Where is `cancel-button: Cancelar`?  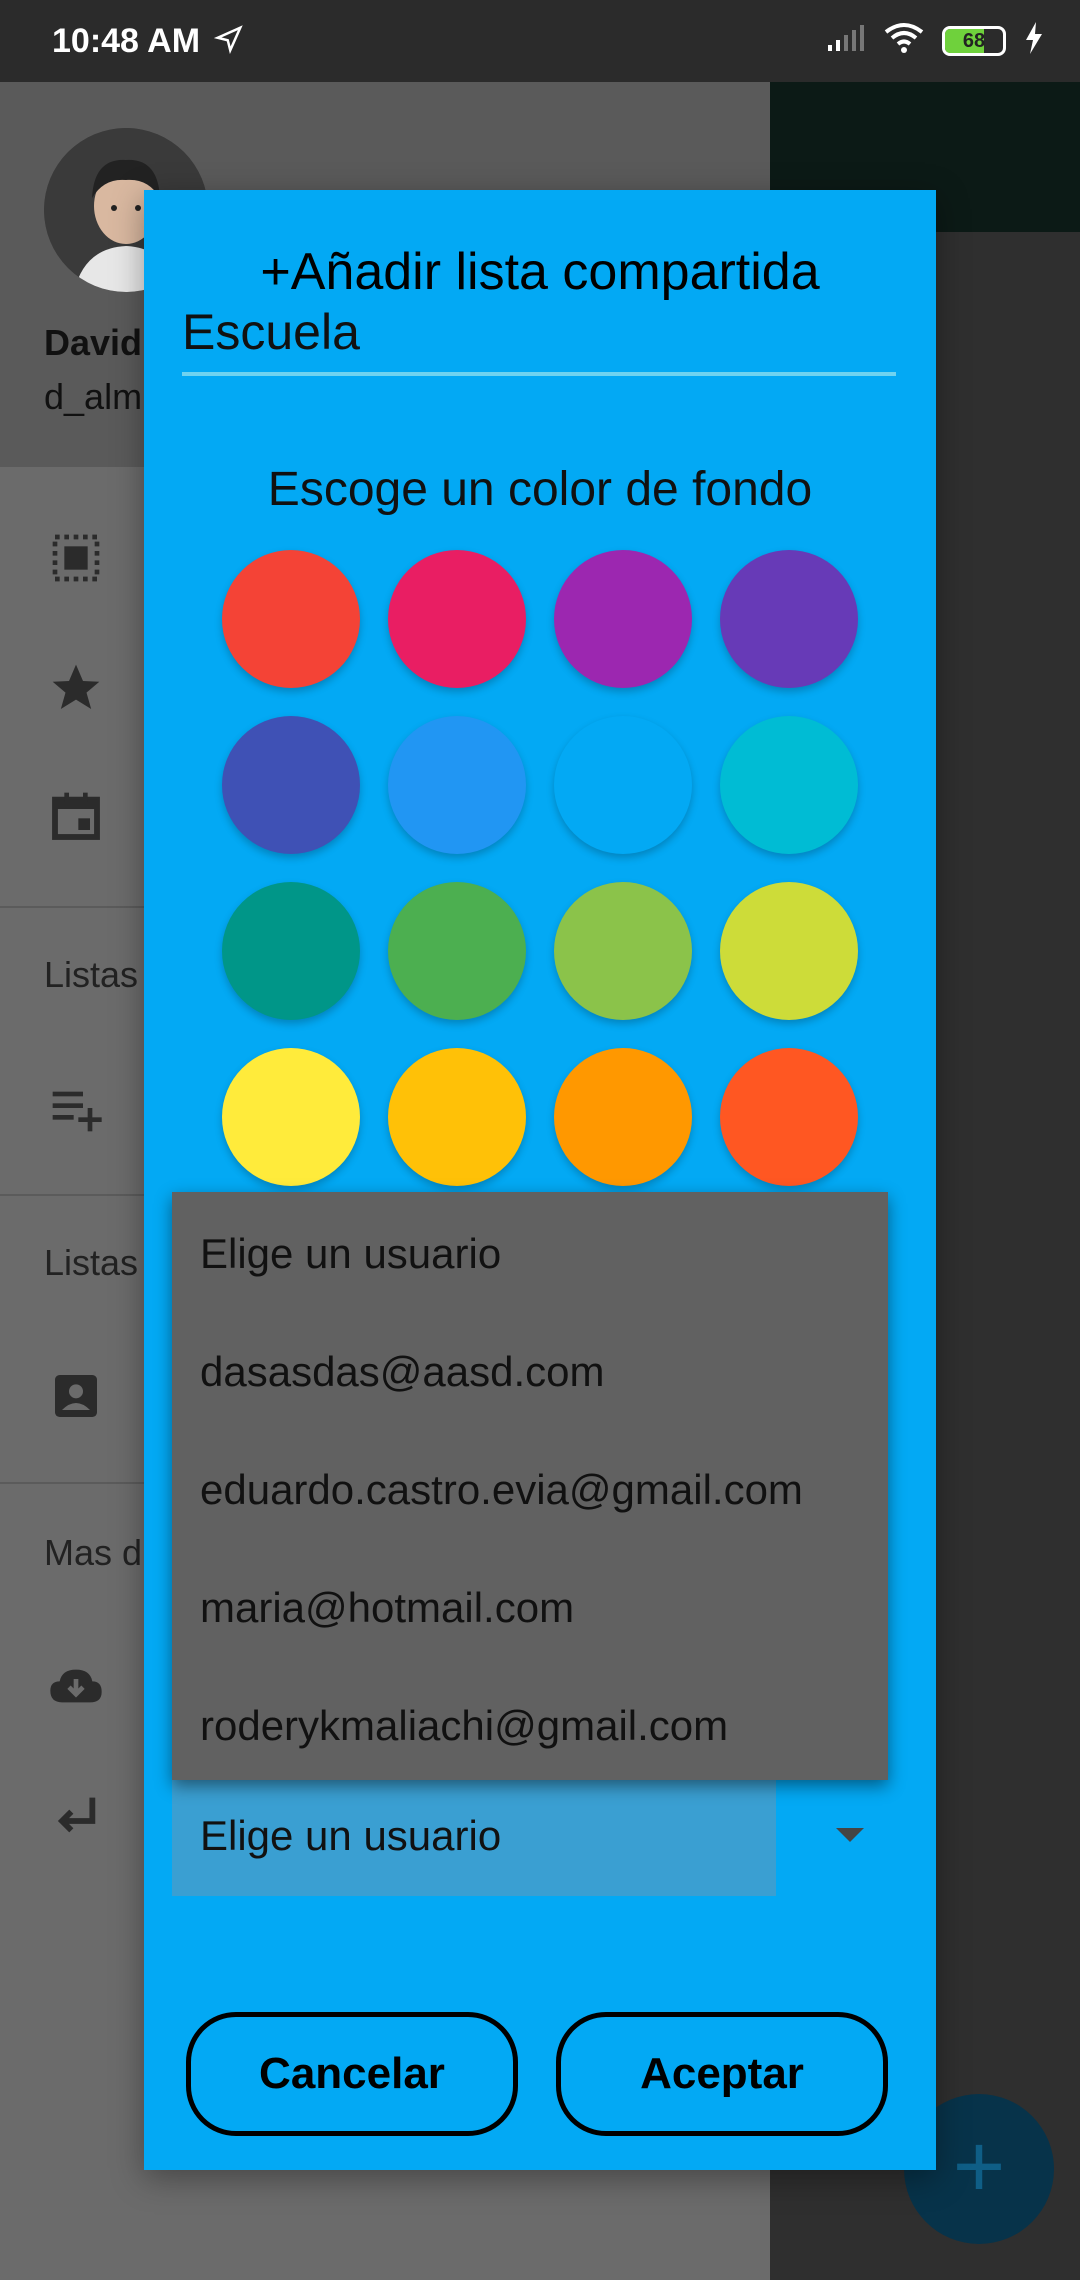 cancel-button: Cancelar is located at coordinates (352, 2074).